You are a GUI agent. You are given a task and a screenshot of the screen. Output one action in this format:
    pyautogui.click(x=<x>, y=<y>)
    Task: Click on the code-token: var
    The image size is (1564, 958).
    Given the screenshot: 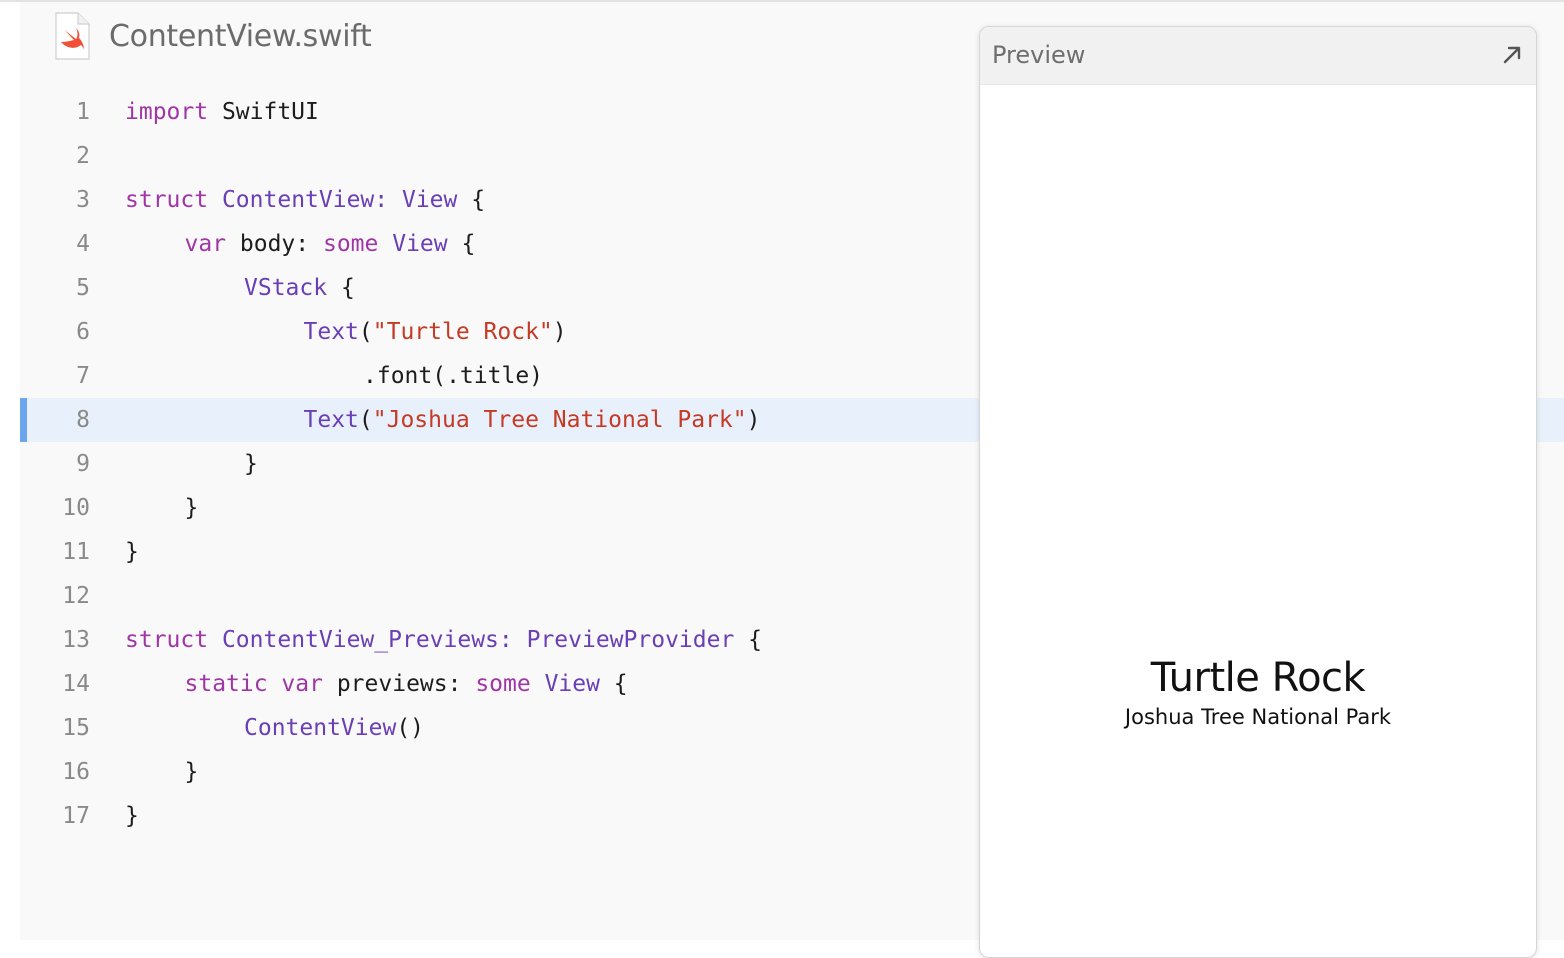 What is the action you would take?
    pyautogui.click(x=205, y=244)
    